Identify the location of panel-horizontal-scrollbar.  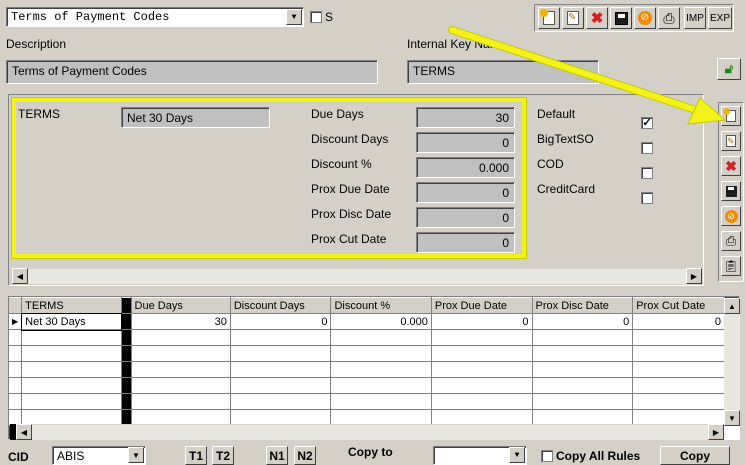
(357, 276).